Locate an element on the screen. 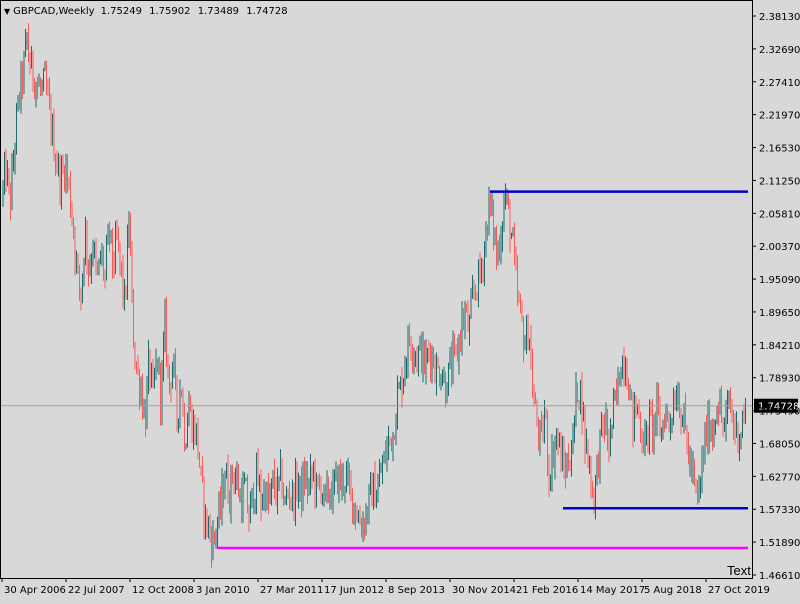 The height and width of the screenshot is (604, 800). dropdown-triangle-icon: ▼ is located at coordinates (7, 11).